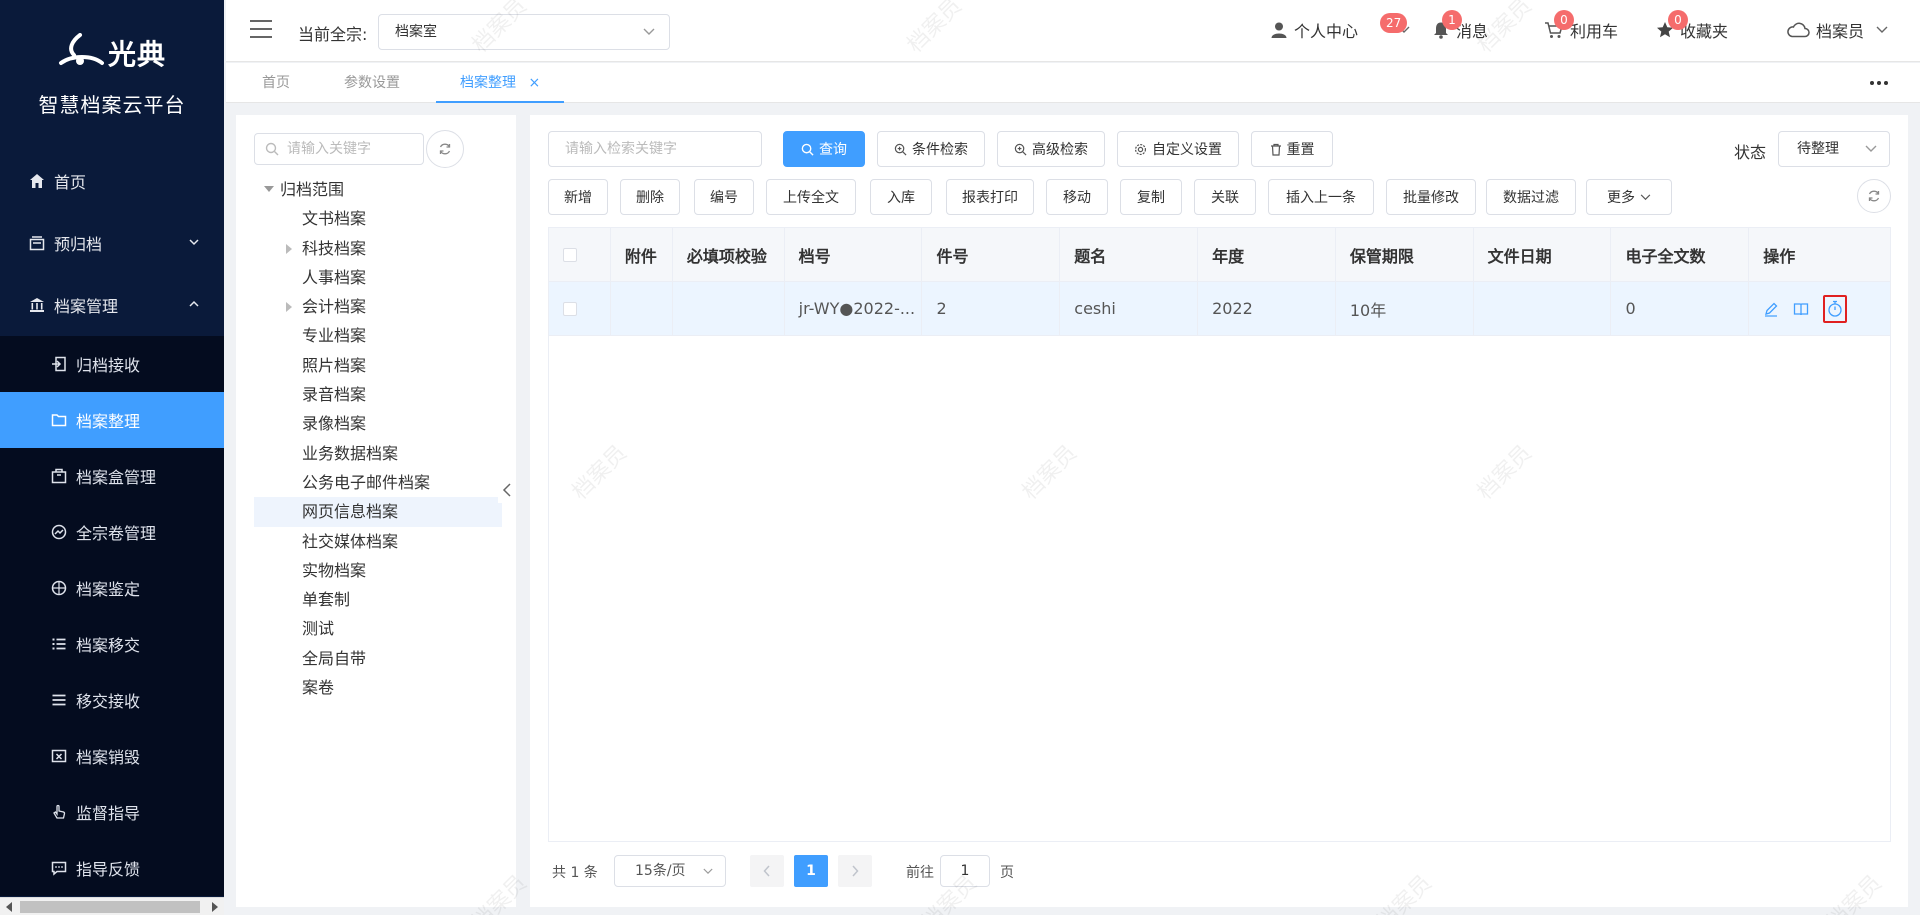  I want to click on row-checkbox, so click(570, 308).